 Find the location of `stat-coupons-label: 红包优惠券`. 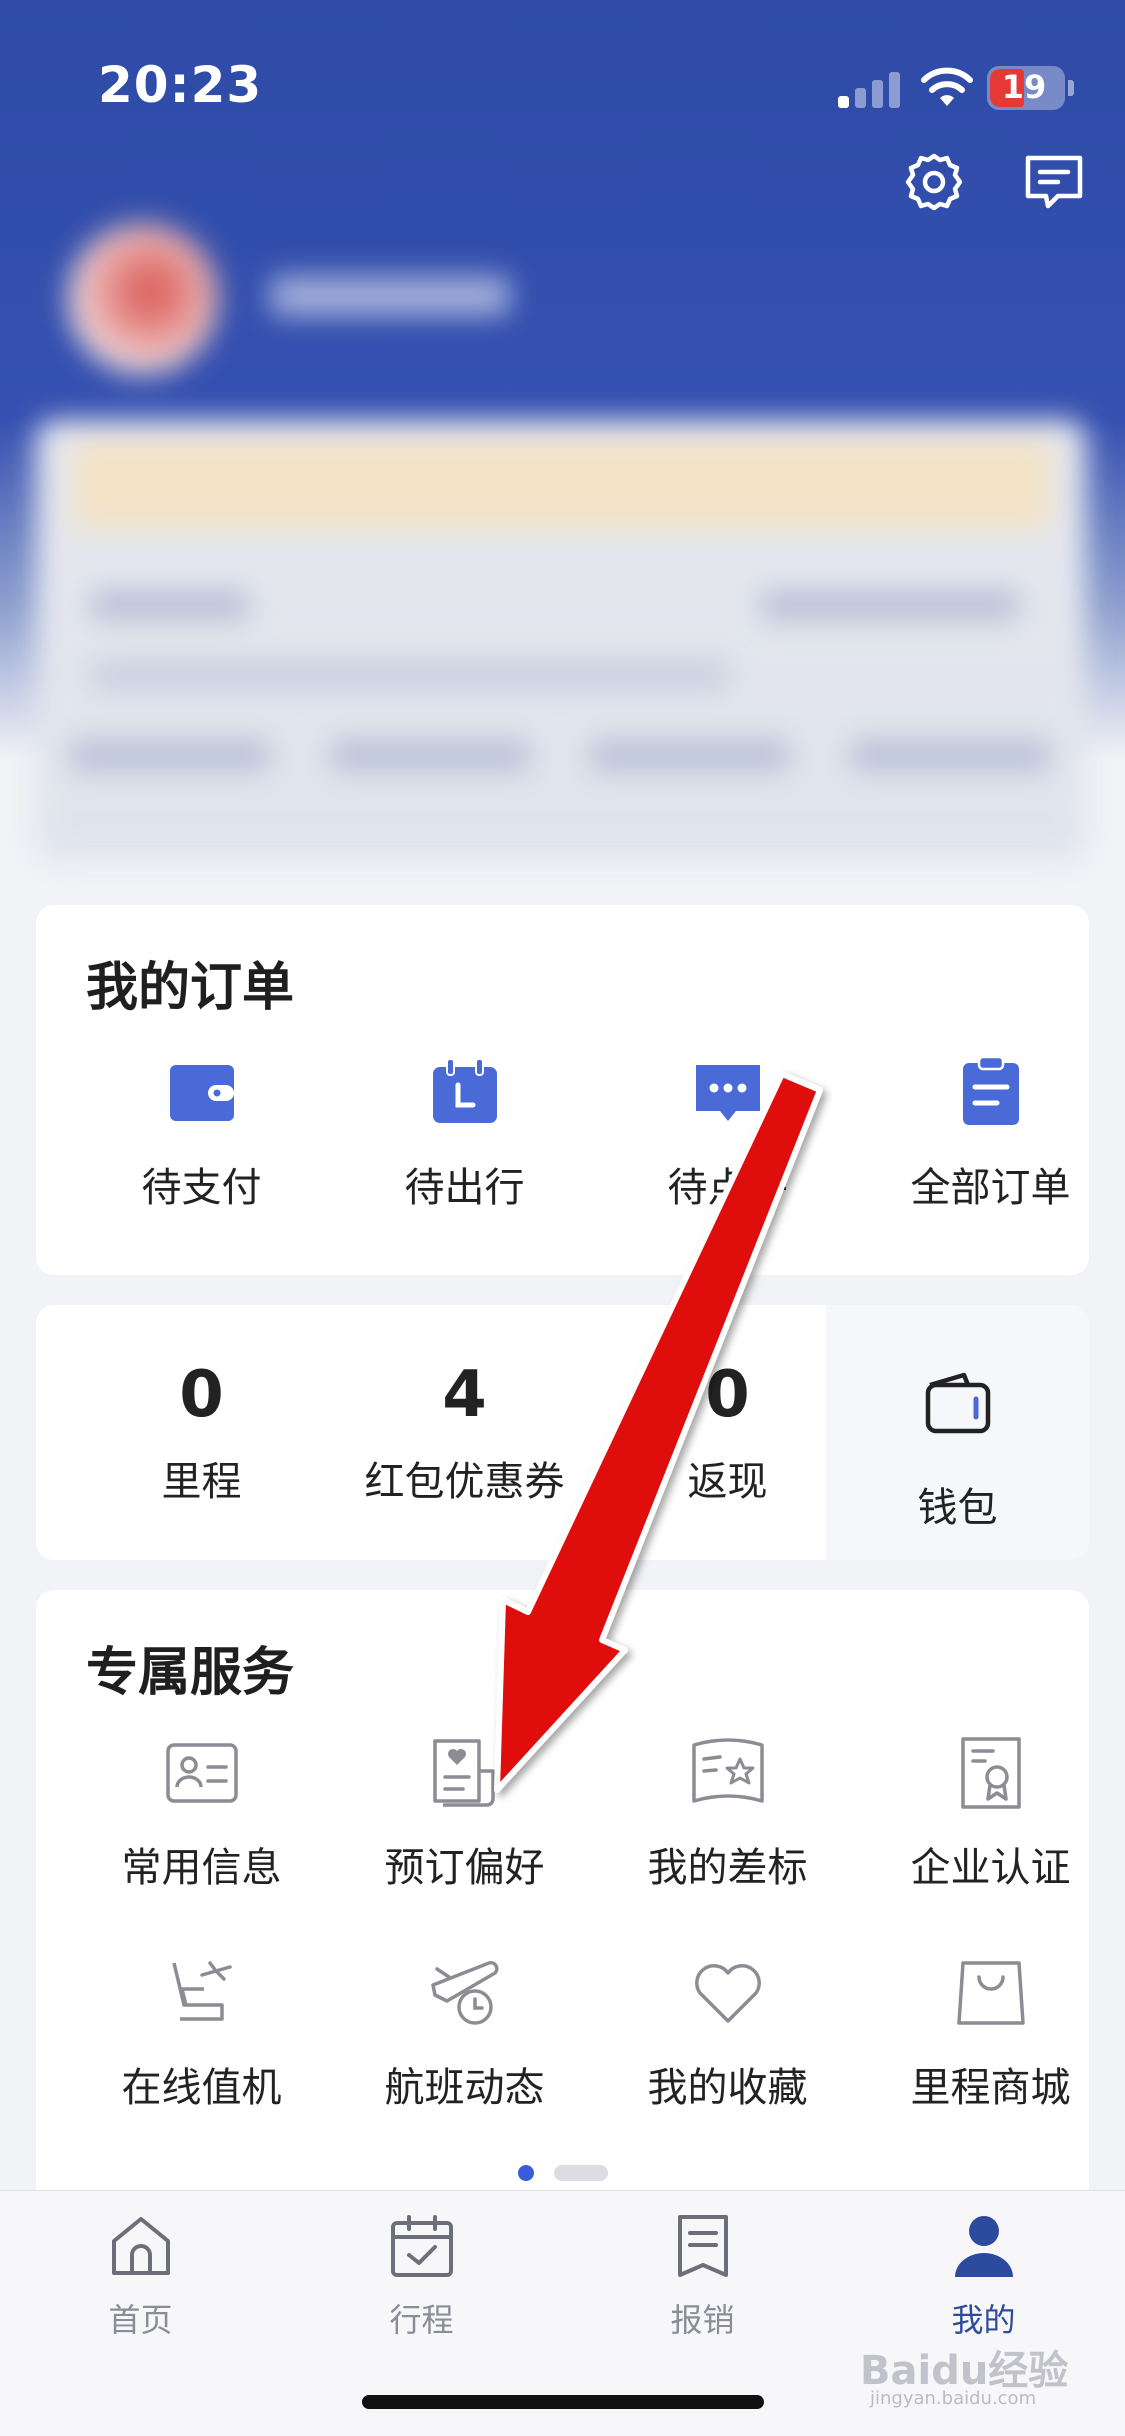

stat-coupons-label: 红包优惠券 is located at coordinates (464, 1482).